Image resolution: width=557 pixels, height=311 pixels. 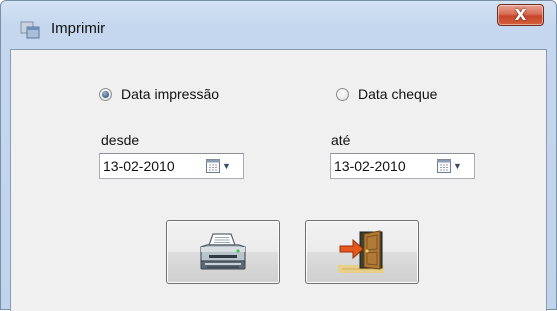 I want to click on to-date-picker: 13-02-2010 ▼, so click(x=402, y=166).